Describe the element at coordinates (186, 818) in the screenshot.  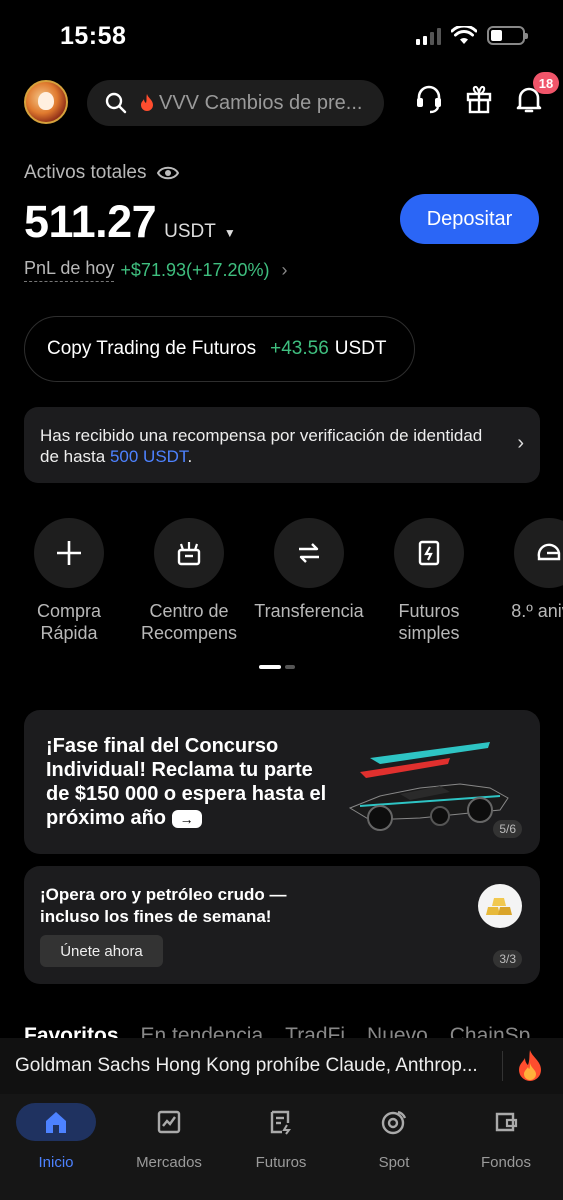
I see `arrow-right-icon: →` at that location.